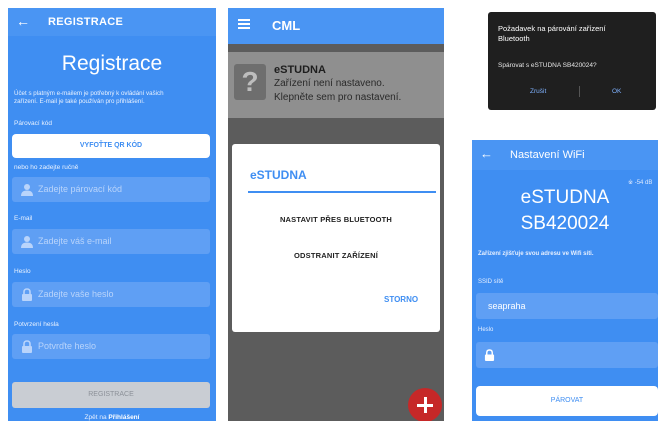 The image size is (658, 421). I want to click on cancel-button: Zrušit, so click(538, 91).